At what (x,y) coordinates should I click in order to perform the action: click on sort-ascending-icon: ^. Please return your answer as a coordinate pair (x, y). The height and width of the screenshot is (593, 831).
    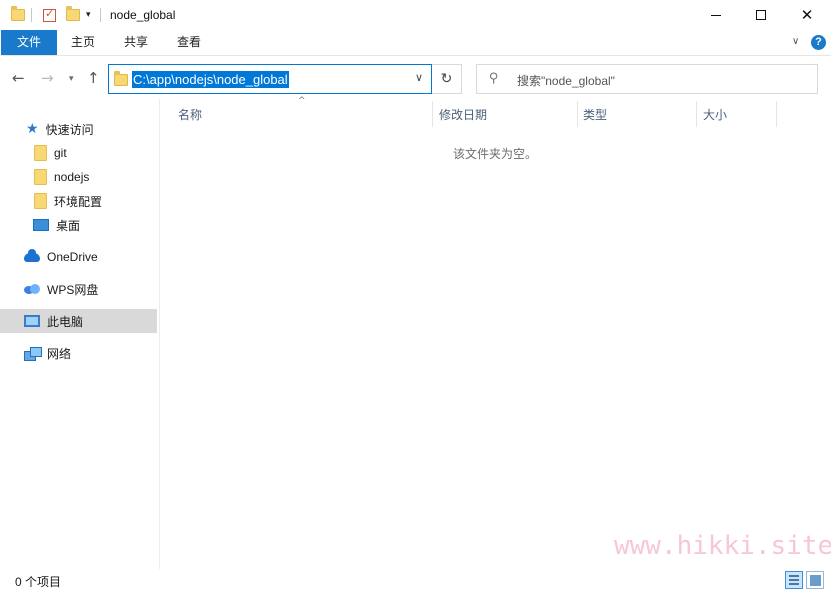
    Looking at the image, I should click on (302, 101).